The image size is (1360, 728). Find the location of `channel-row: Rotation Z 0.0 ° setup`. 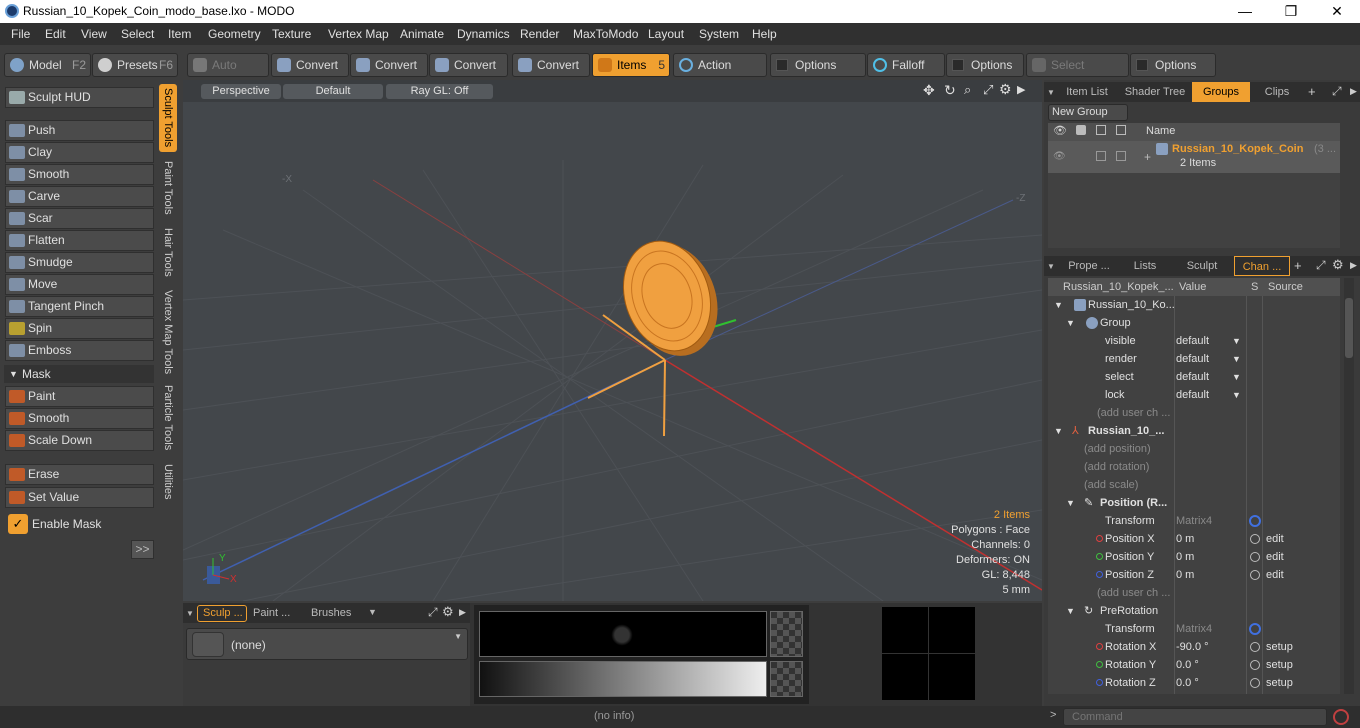

channel-row: Rotation Z 0.0 ° setup is located at coordinates (1194, 683).